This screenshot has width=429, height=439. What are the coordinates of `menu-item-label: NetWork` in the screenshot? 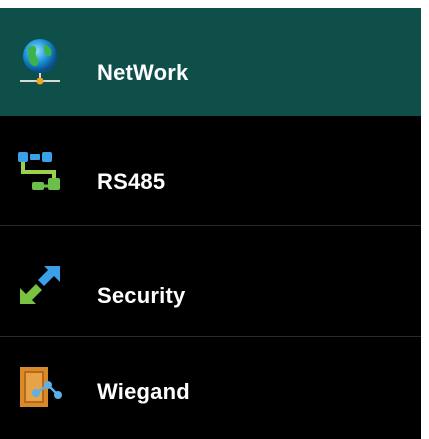 It's located at (143, 72).